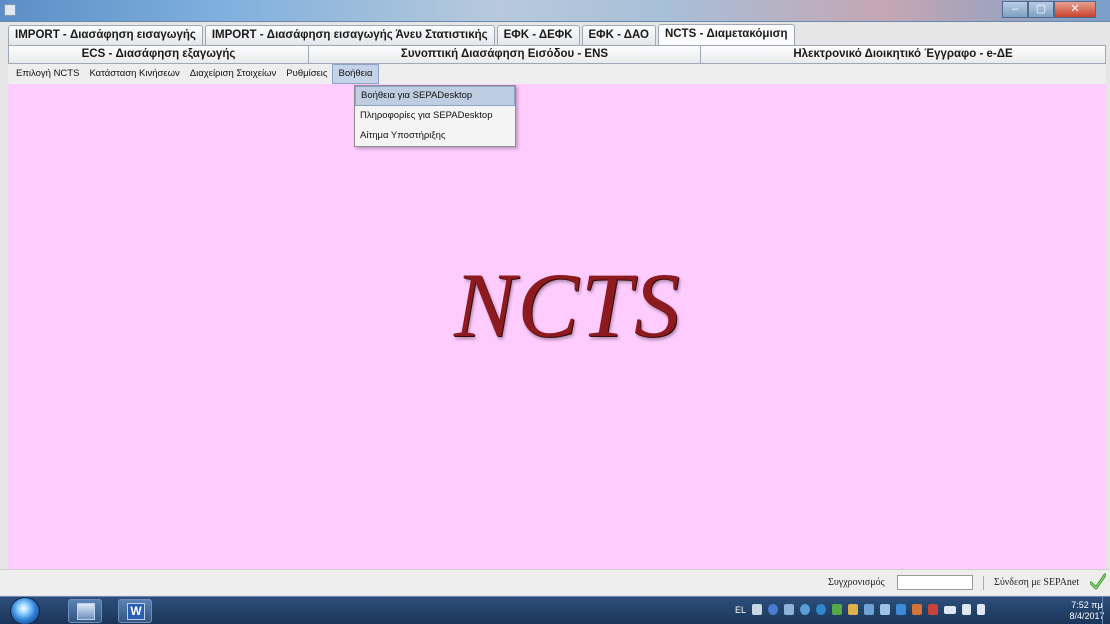 This screenshot has width=1110, height=624. Describe the element at coordinates (917, 609) in the screenshot. I see `app-tray-icon` at that location.